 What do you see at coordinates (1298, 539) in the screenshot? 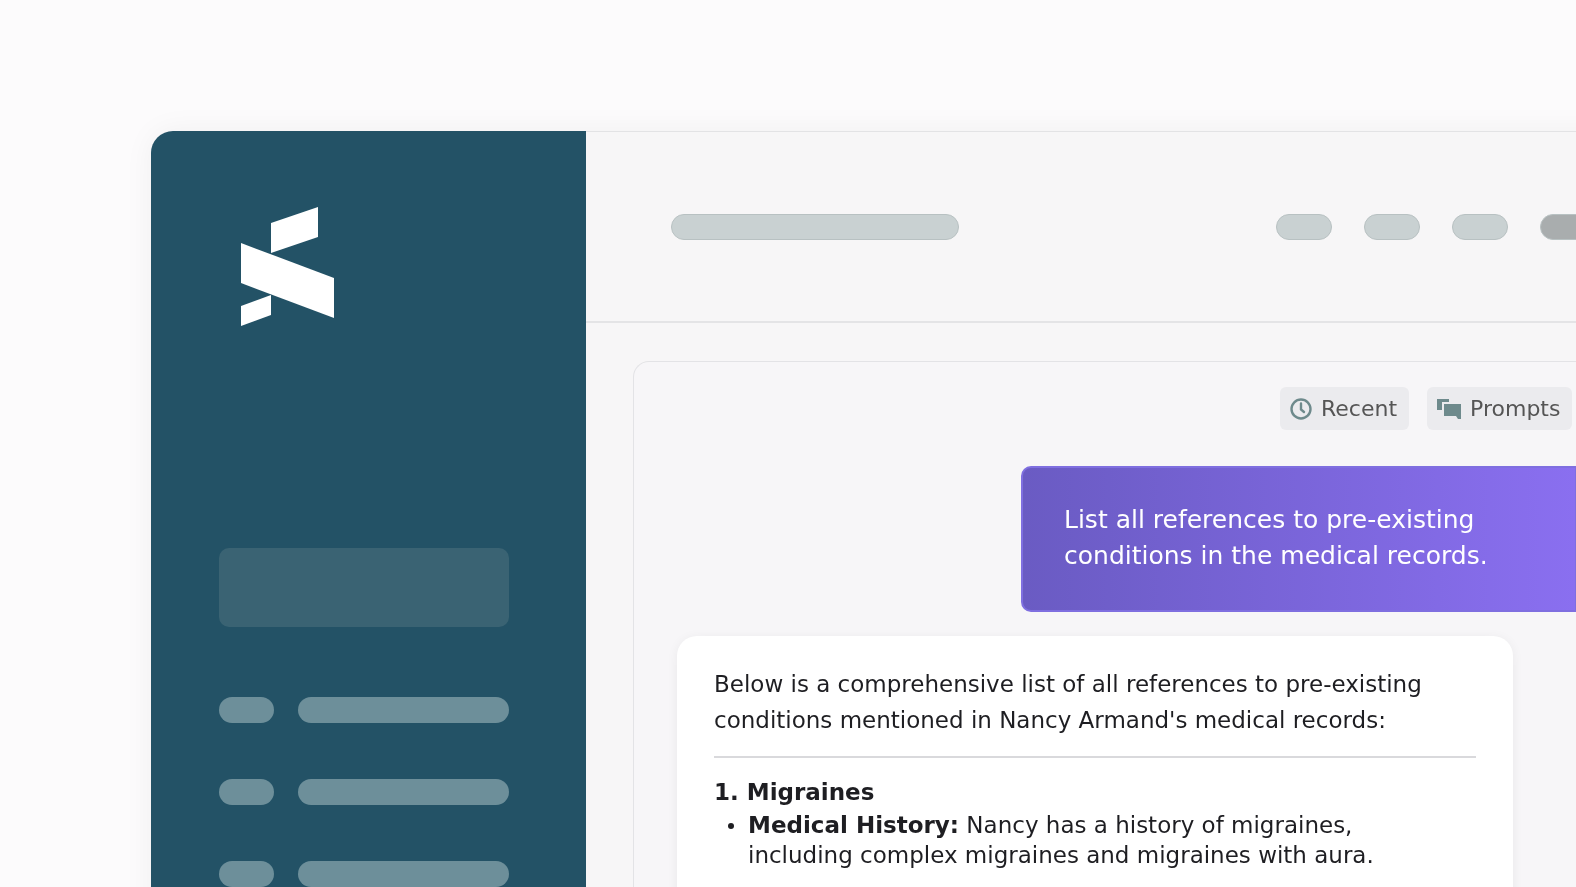
I see `user-message: List all references to pre-existing conditions in the medical records.` at bounding box center [1298, 539].